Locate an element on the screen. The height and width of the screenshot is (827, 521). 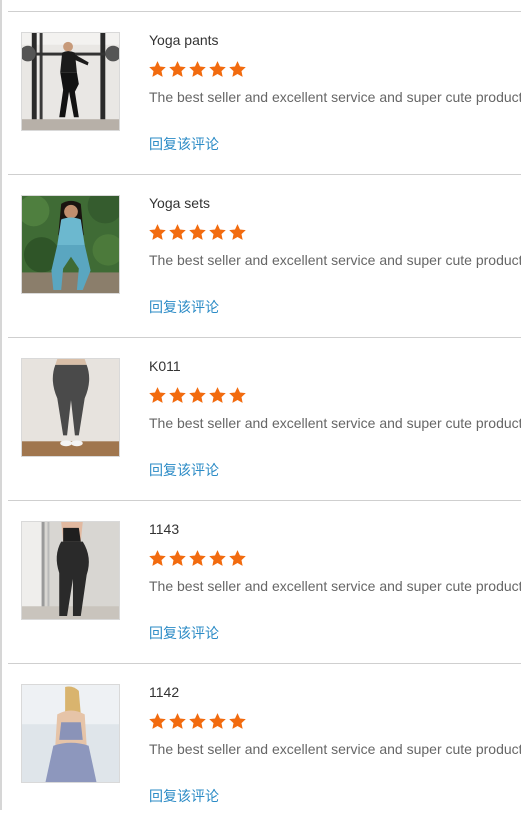
gray-leggings-back-photo is located at coordinates (70, 407).